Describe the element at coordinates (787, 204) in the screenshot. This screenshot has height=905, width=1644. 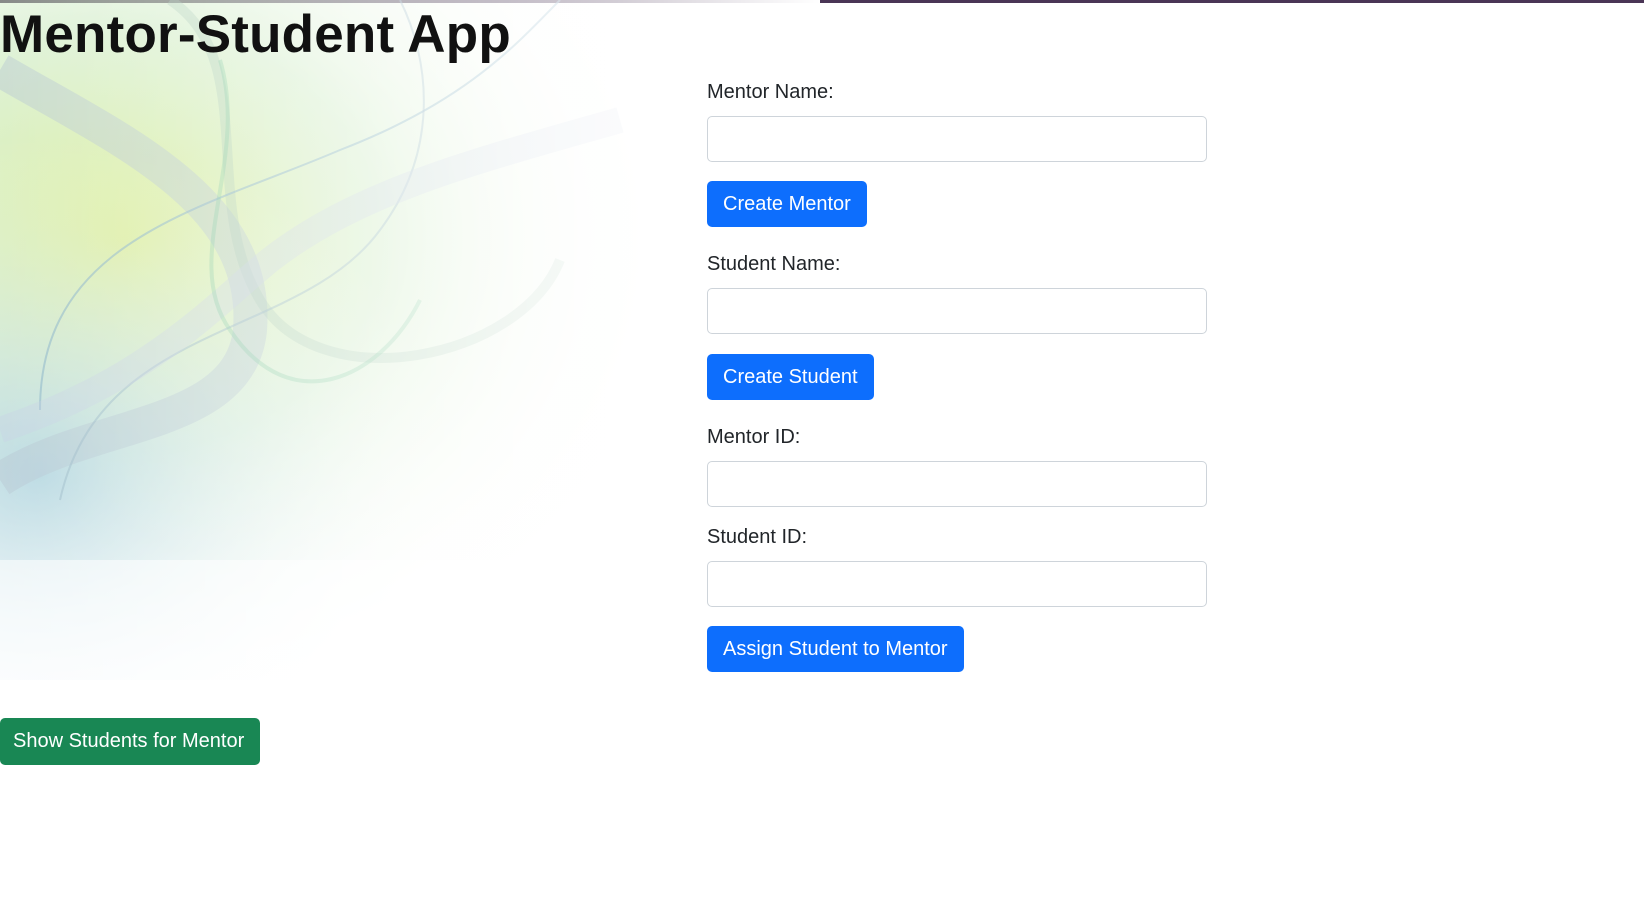
I see `create-mentor-button: Create Mentor` at that location.